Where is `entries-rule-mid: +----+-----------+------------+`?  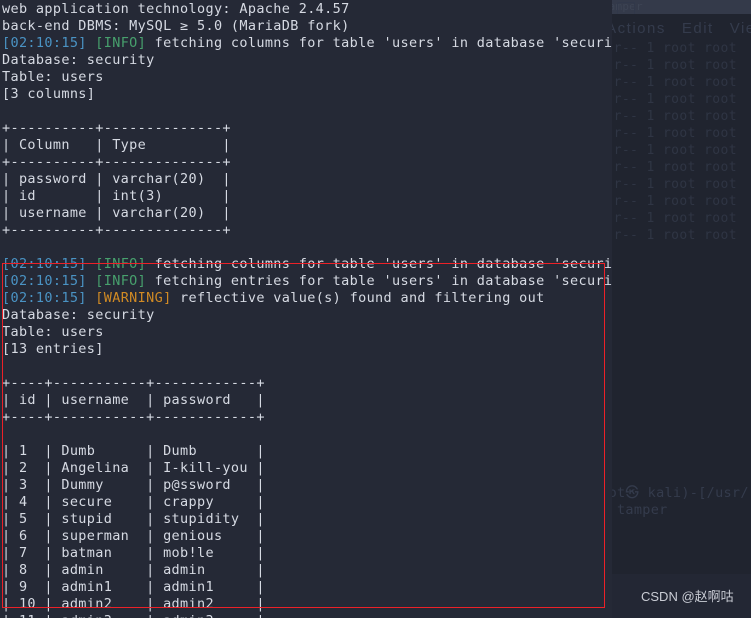 entries-rule-mid: +----+-----------+------------+ is located at coordinates (133, 417).